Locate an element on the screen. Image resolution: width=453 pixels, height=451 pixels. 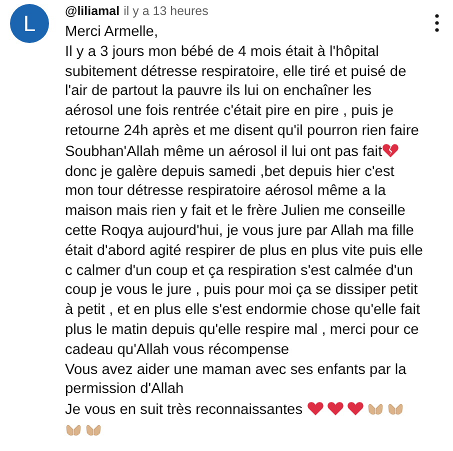
comment-time: il y a 13 heures is located at coordinates (166, 11).